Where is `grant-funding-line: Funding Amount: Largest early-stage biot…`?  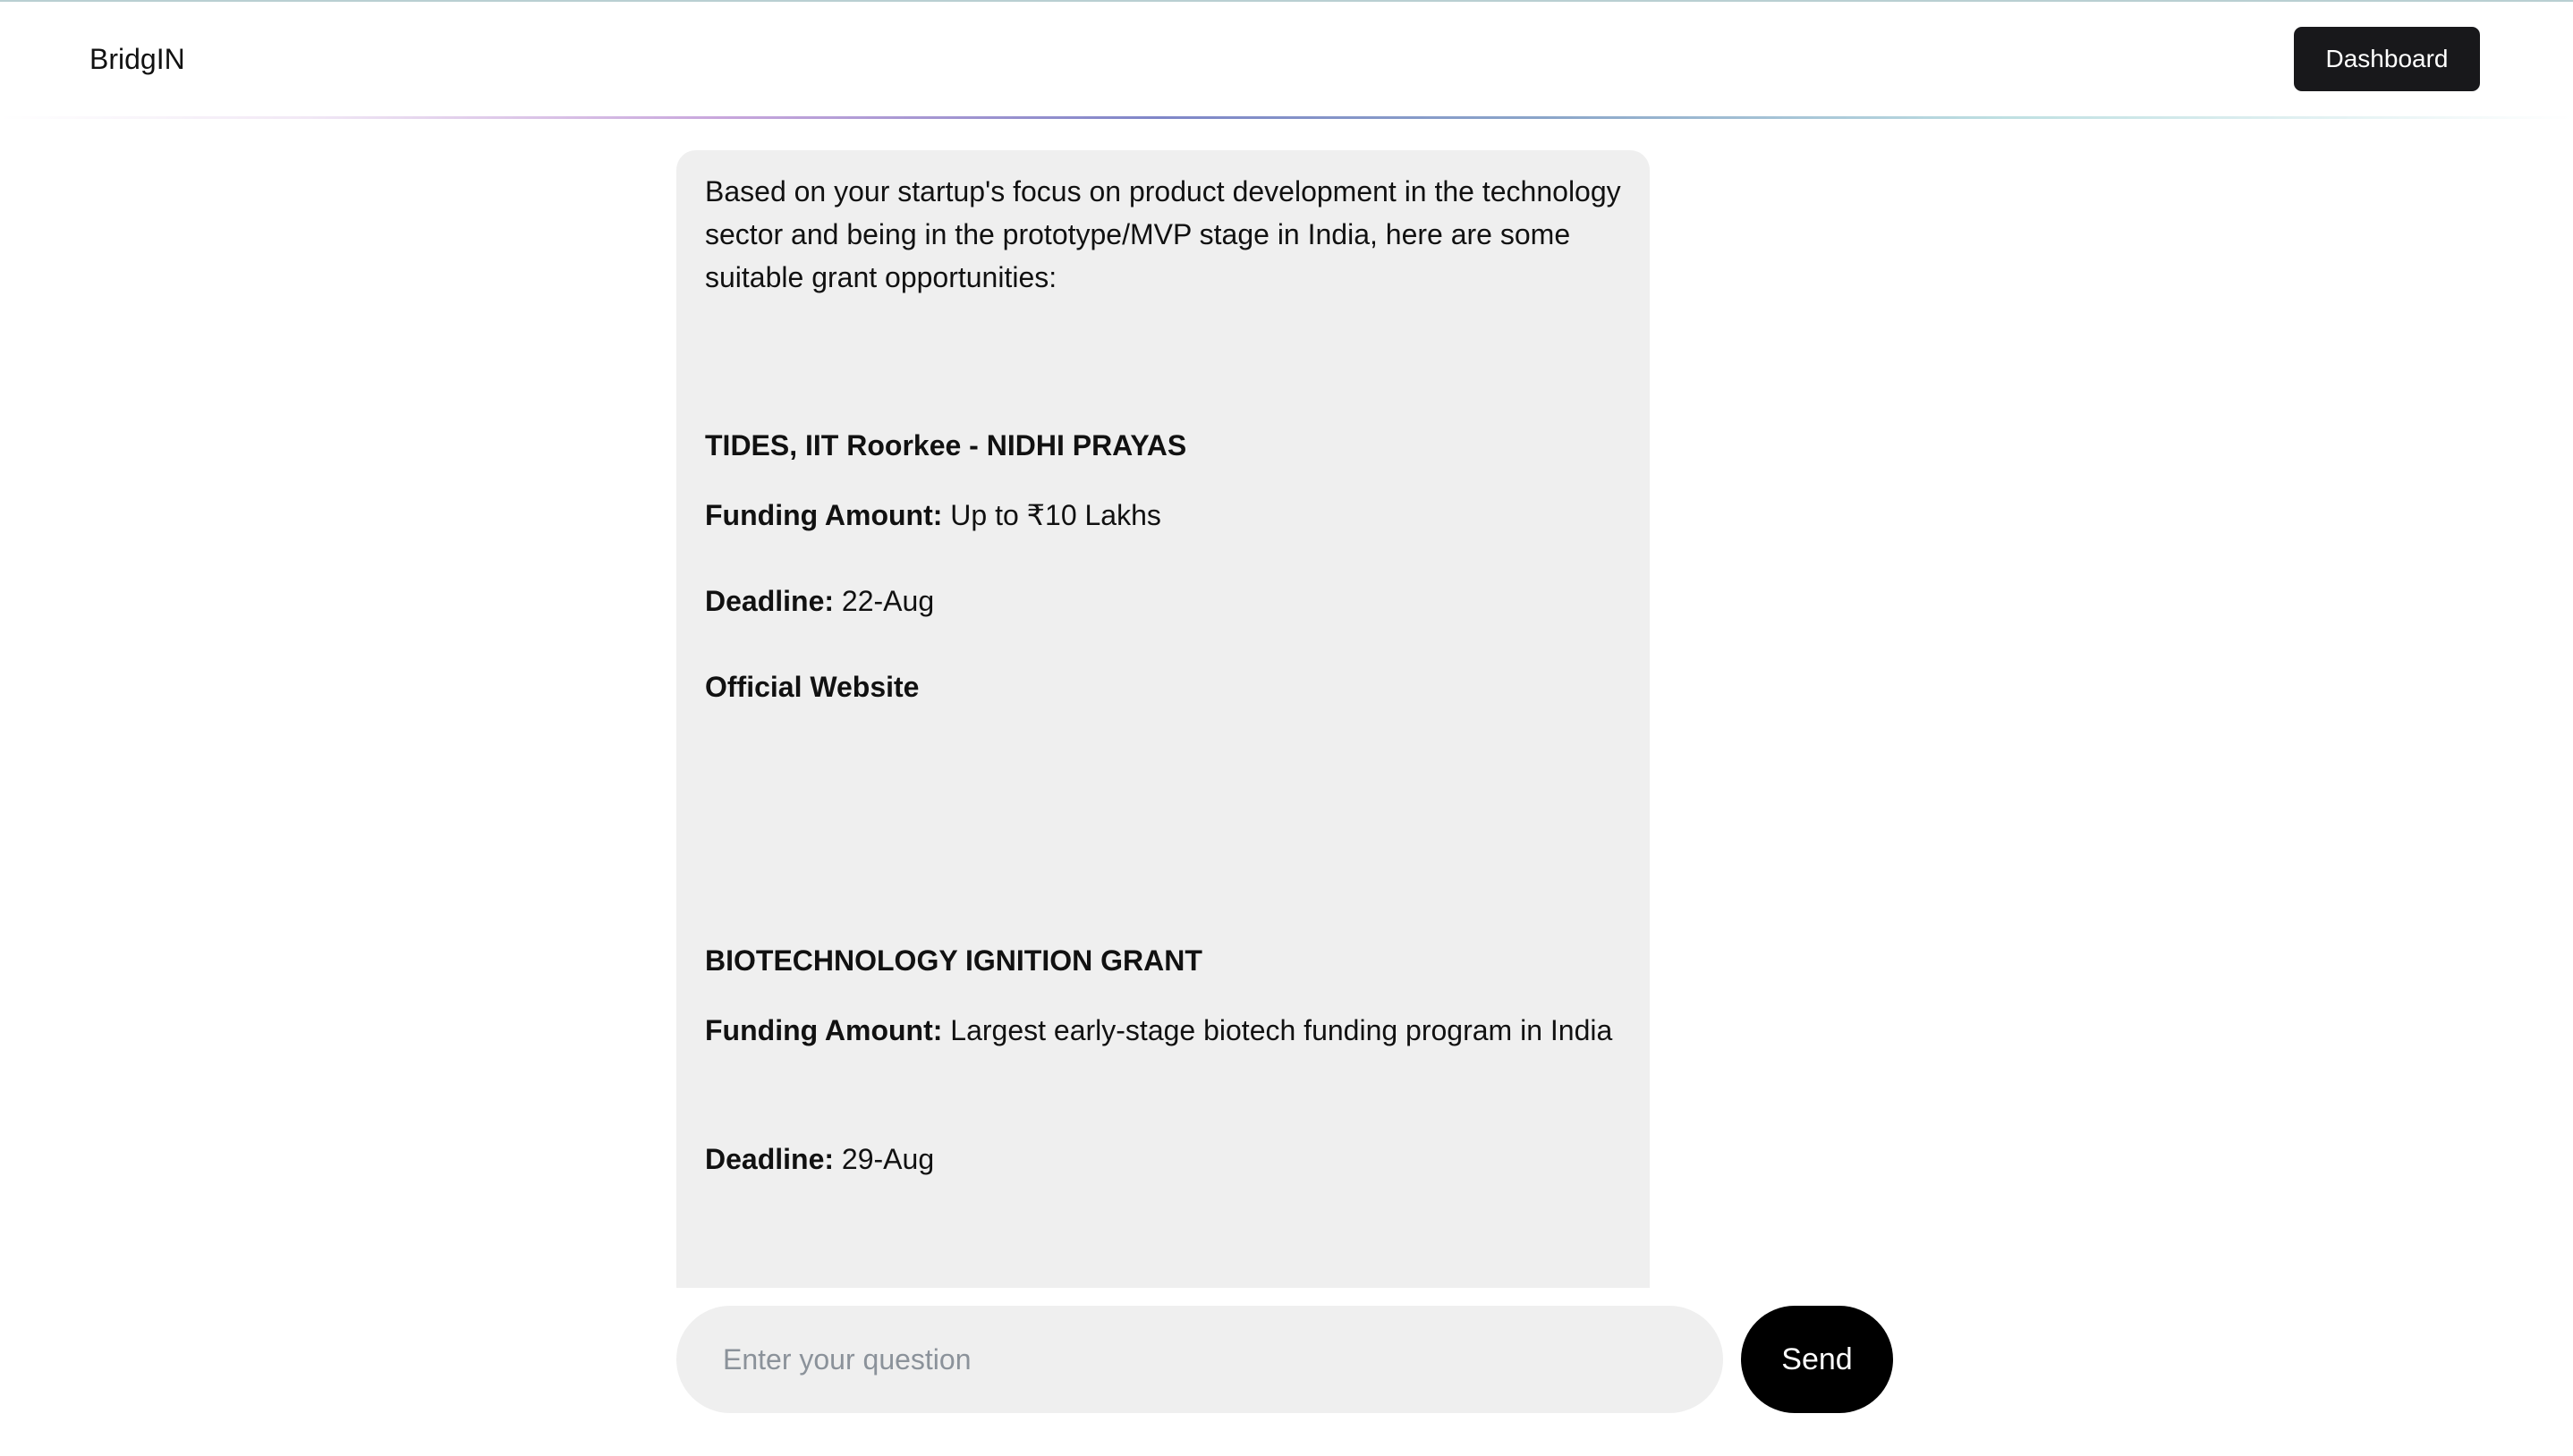 grant-funding-line: Funding Amount: Largest early-stage biot… is located at coordinates (1163, 1030).